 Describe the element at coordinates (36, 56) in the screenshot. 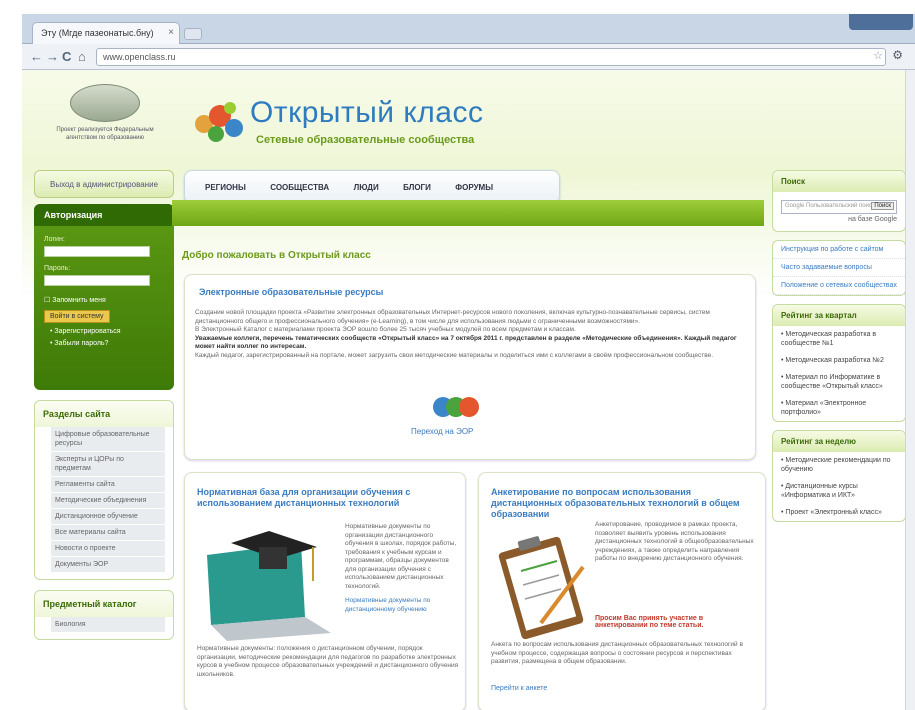

I see `back-icon: ←` at that location.